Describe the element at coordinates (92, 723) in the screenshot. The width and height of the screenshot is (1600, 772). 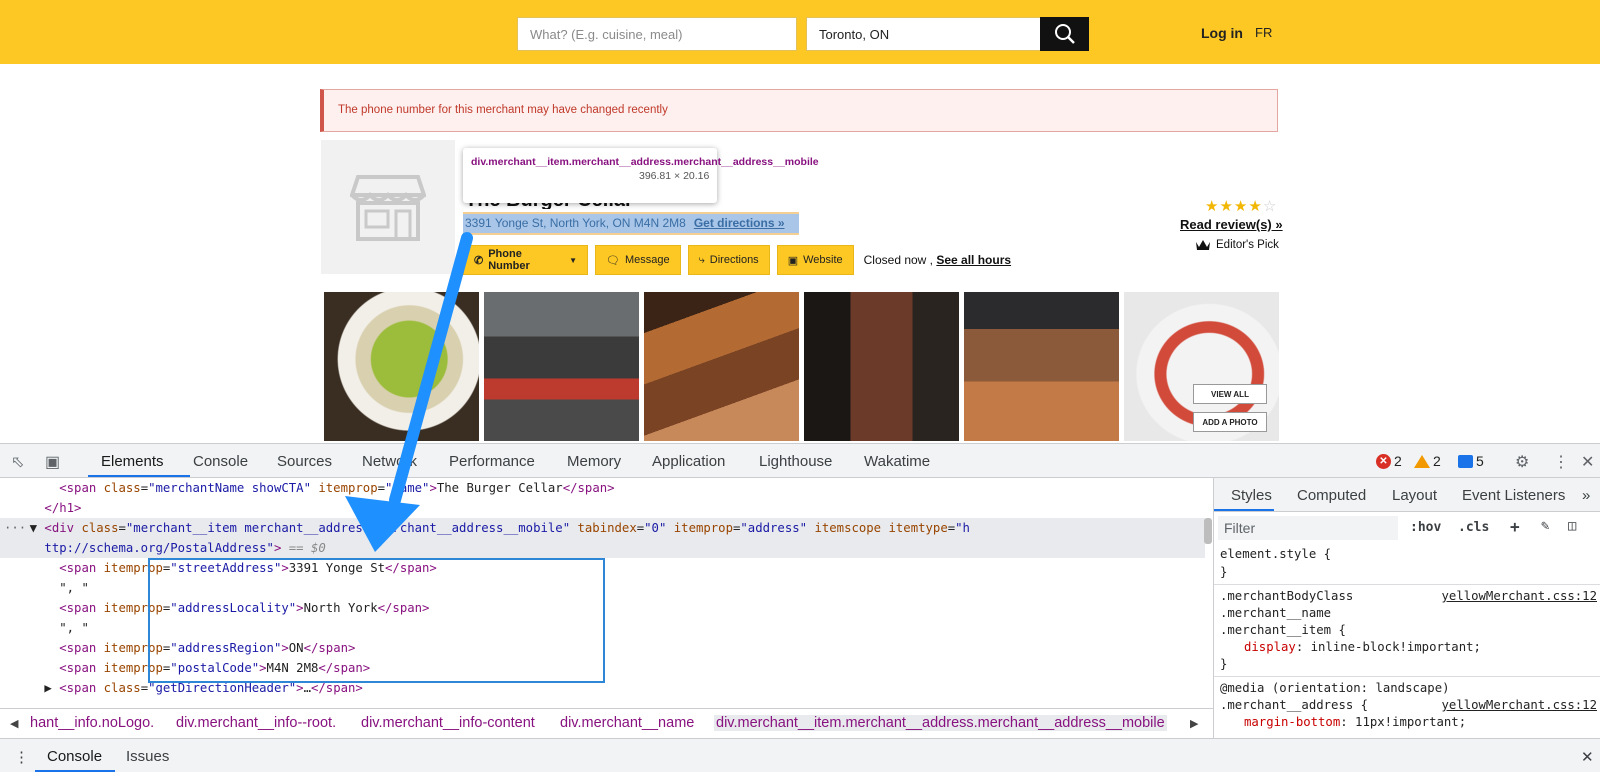
I see `breadcrumb-item: hant__info.noLogo.` at that location.